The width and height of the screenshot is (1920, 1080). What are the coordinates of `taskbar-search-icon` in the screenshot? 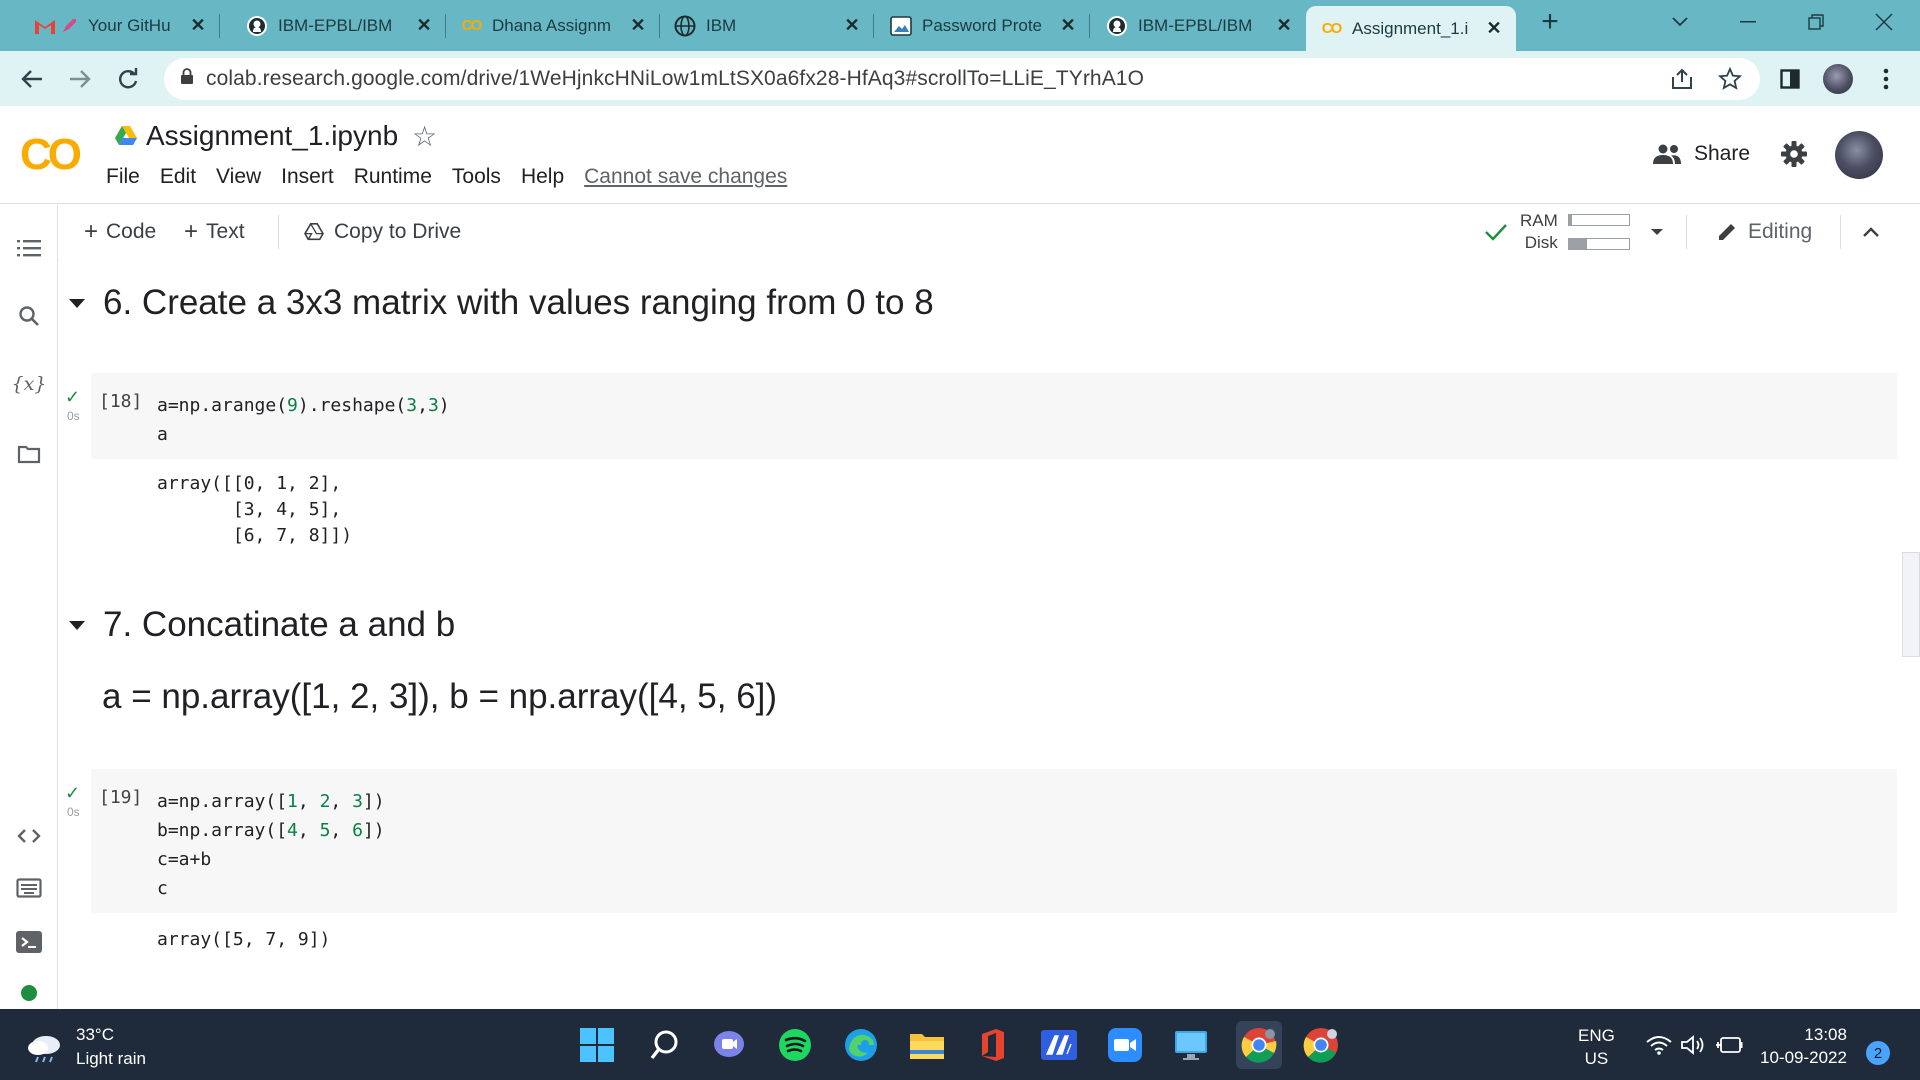 It's located at (665, 1045).